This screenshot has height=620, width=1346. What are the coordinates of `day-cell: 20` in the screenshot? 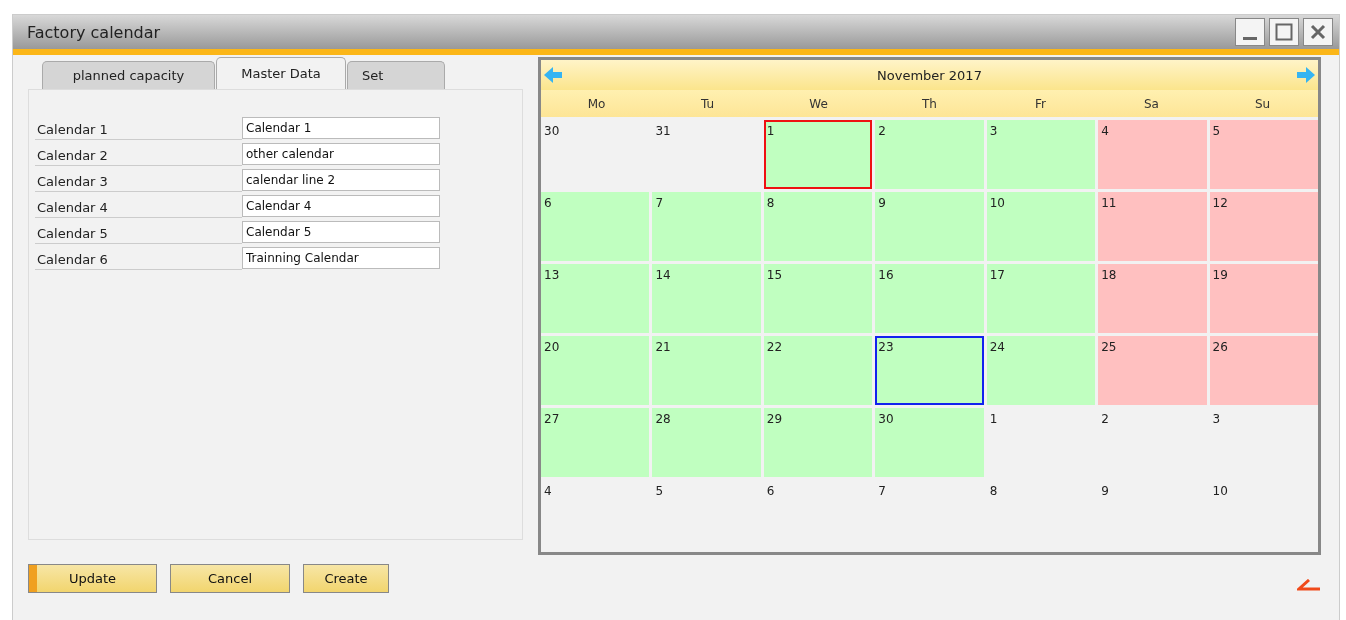 It's located at (595, 370).